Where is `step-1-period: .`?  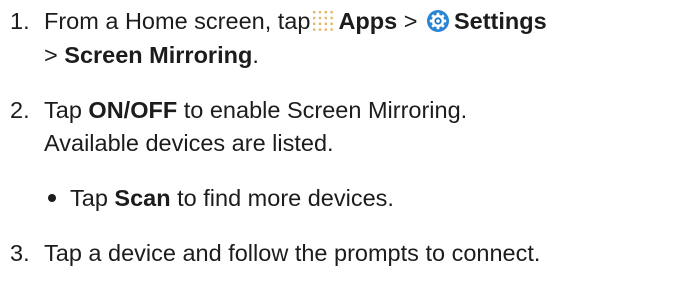
step-1-period: . is located at coordinates (255, 55).